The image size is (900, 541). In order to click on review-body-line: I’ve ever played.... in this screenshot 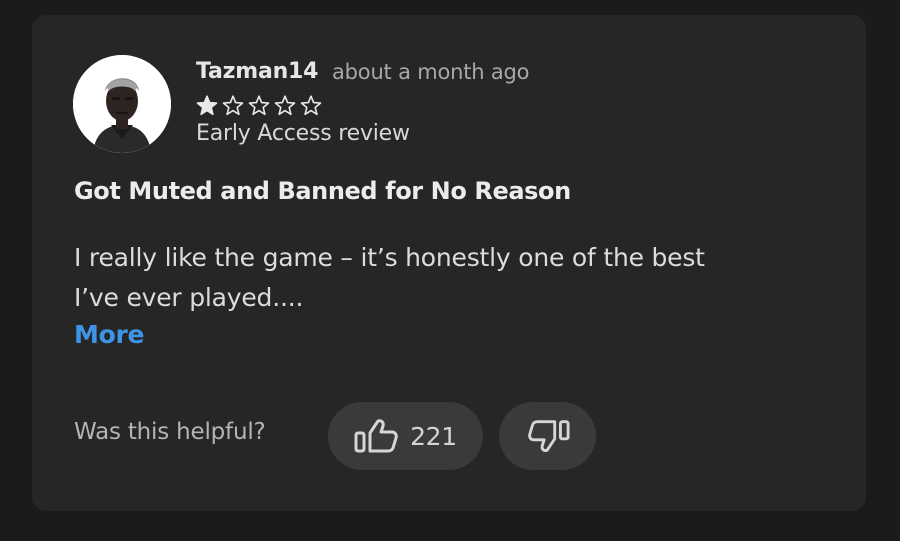, I will do `click(189, 297)`.